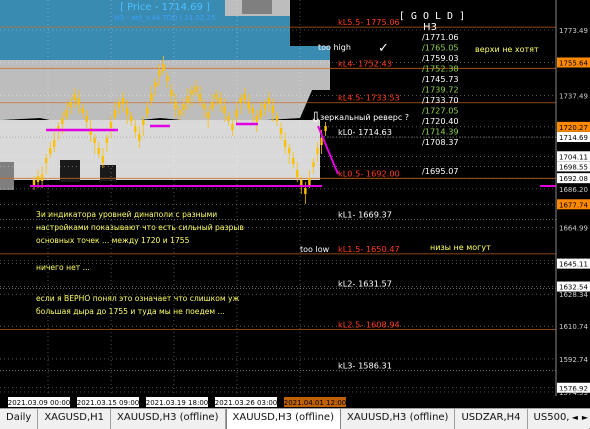  Describe the element at coordinates (573, 63) in the screenshot. I see `price-axis-label: 1755.64` at that location.